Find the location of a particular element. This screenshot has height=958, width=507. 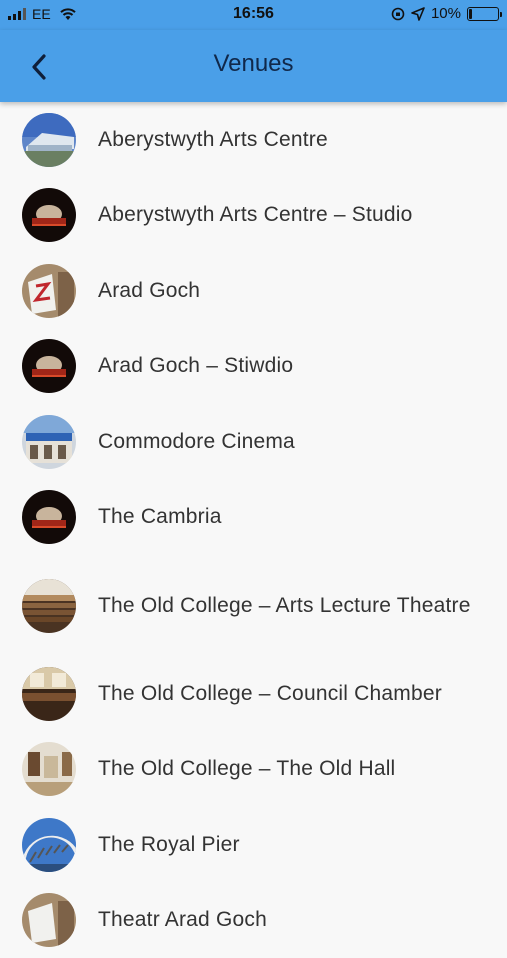

venue-name: Commodore Cinema is located at coordinates (287, 442).